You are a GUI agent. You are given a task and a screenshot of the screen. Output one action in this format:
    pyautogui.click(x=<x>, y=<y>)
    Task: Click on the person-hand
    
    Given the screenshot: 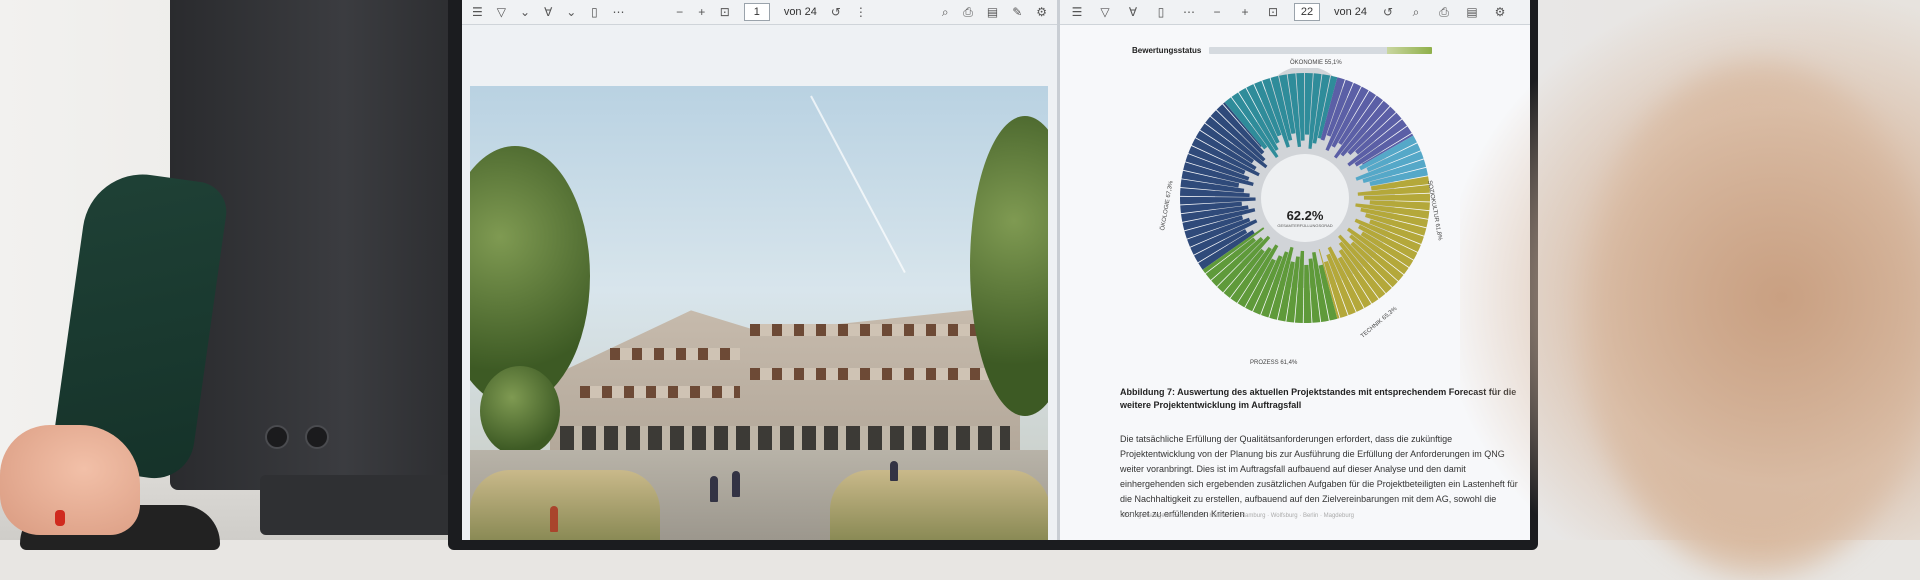 What is the action you would take?
    pyautogui.click(x=70, y=480)
    